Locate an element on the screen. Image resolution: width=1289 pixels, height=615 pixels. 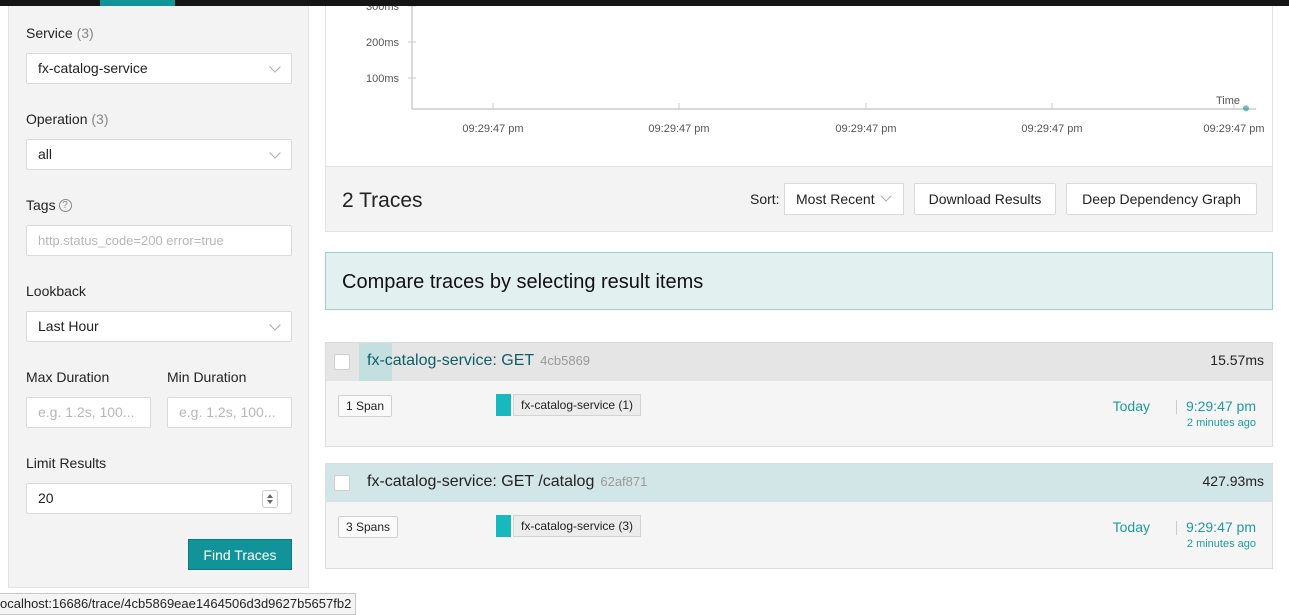
lookback-label: Lookback is located at coordinates (56, 291).